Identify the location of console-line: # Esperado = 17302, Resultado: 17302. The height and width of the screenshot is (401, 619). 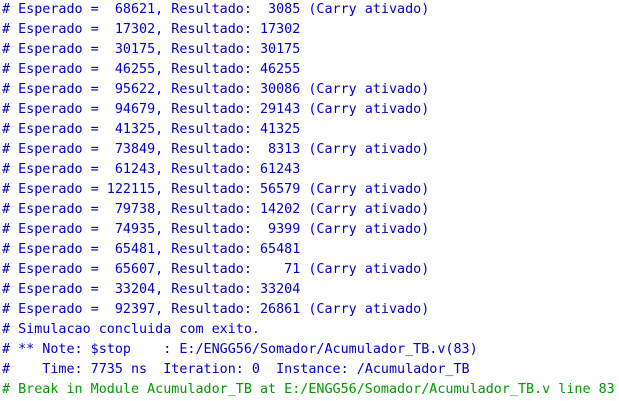
(151, 29).